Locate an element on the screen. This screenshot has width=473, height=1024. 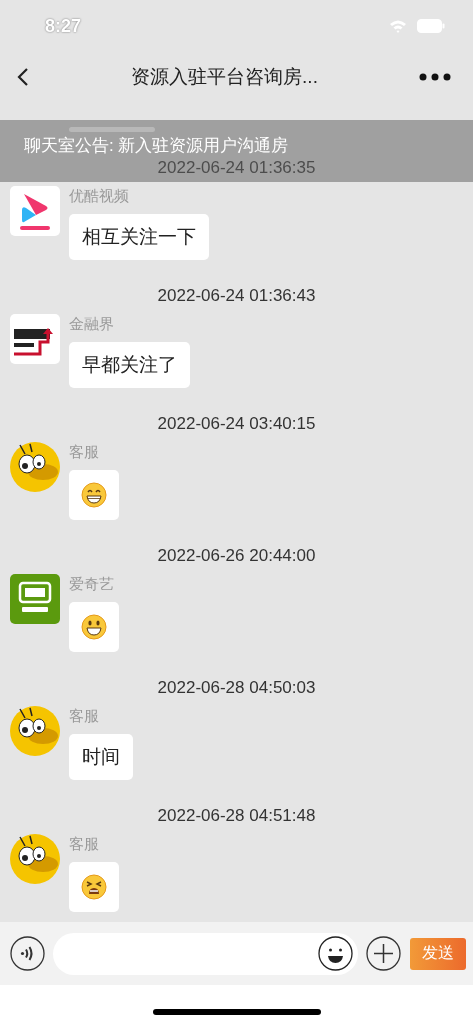
more-button is located at coordinates (435, 77).